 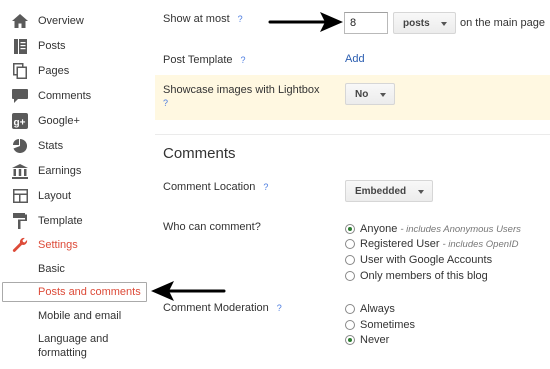 What do you see at coordinates (59, 121) in the screenshot?
I see `sidebar-item-label: Google+` at bounding box center [59, 121].